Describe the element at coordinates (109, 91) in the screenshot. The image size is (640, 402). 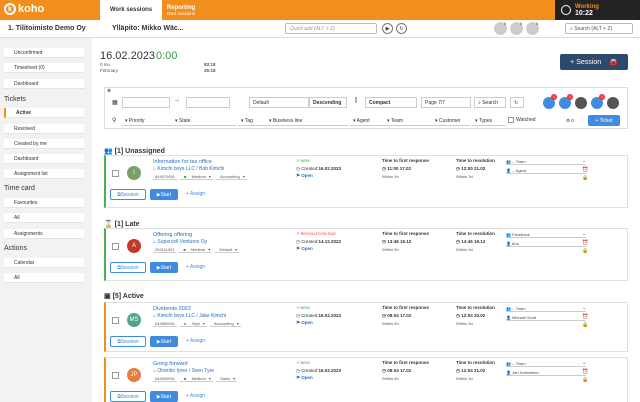
I see `filter-reset-icon: ⊗` at that location.